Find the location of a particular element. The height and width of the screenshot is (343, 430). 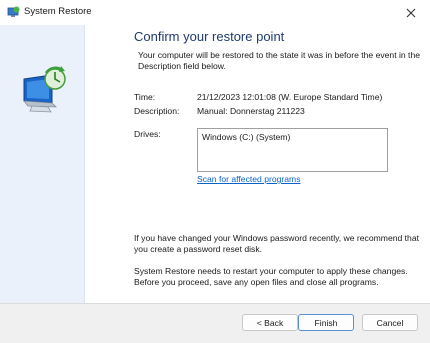

back-button: < Back is located at coordinates (270, 322).